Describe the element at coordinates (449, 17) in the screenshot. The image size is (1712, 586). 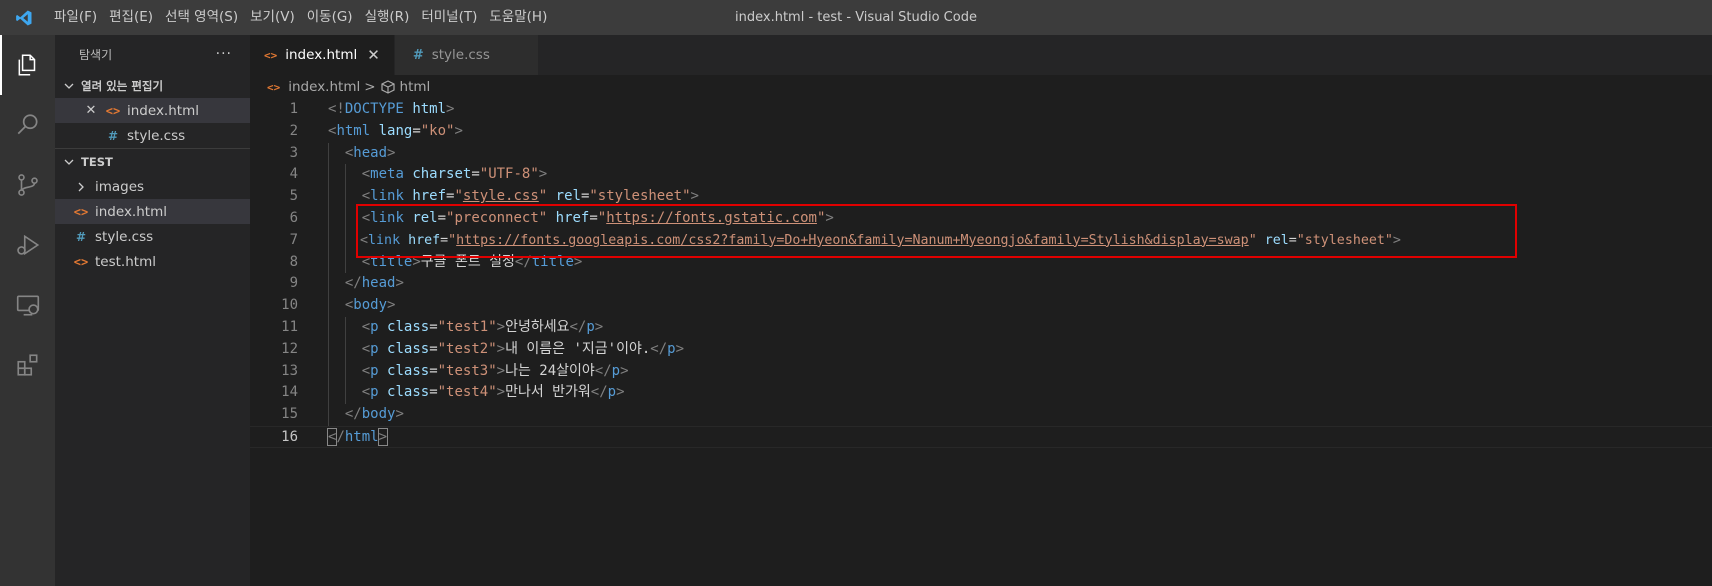
I see `menu-terminal: 터미널(T)` at that location.